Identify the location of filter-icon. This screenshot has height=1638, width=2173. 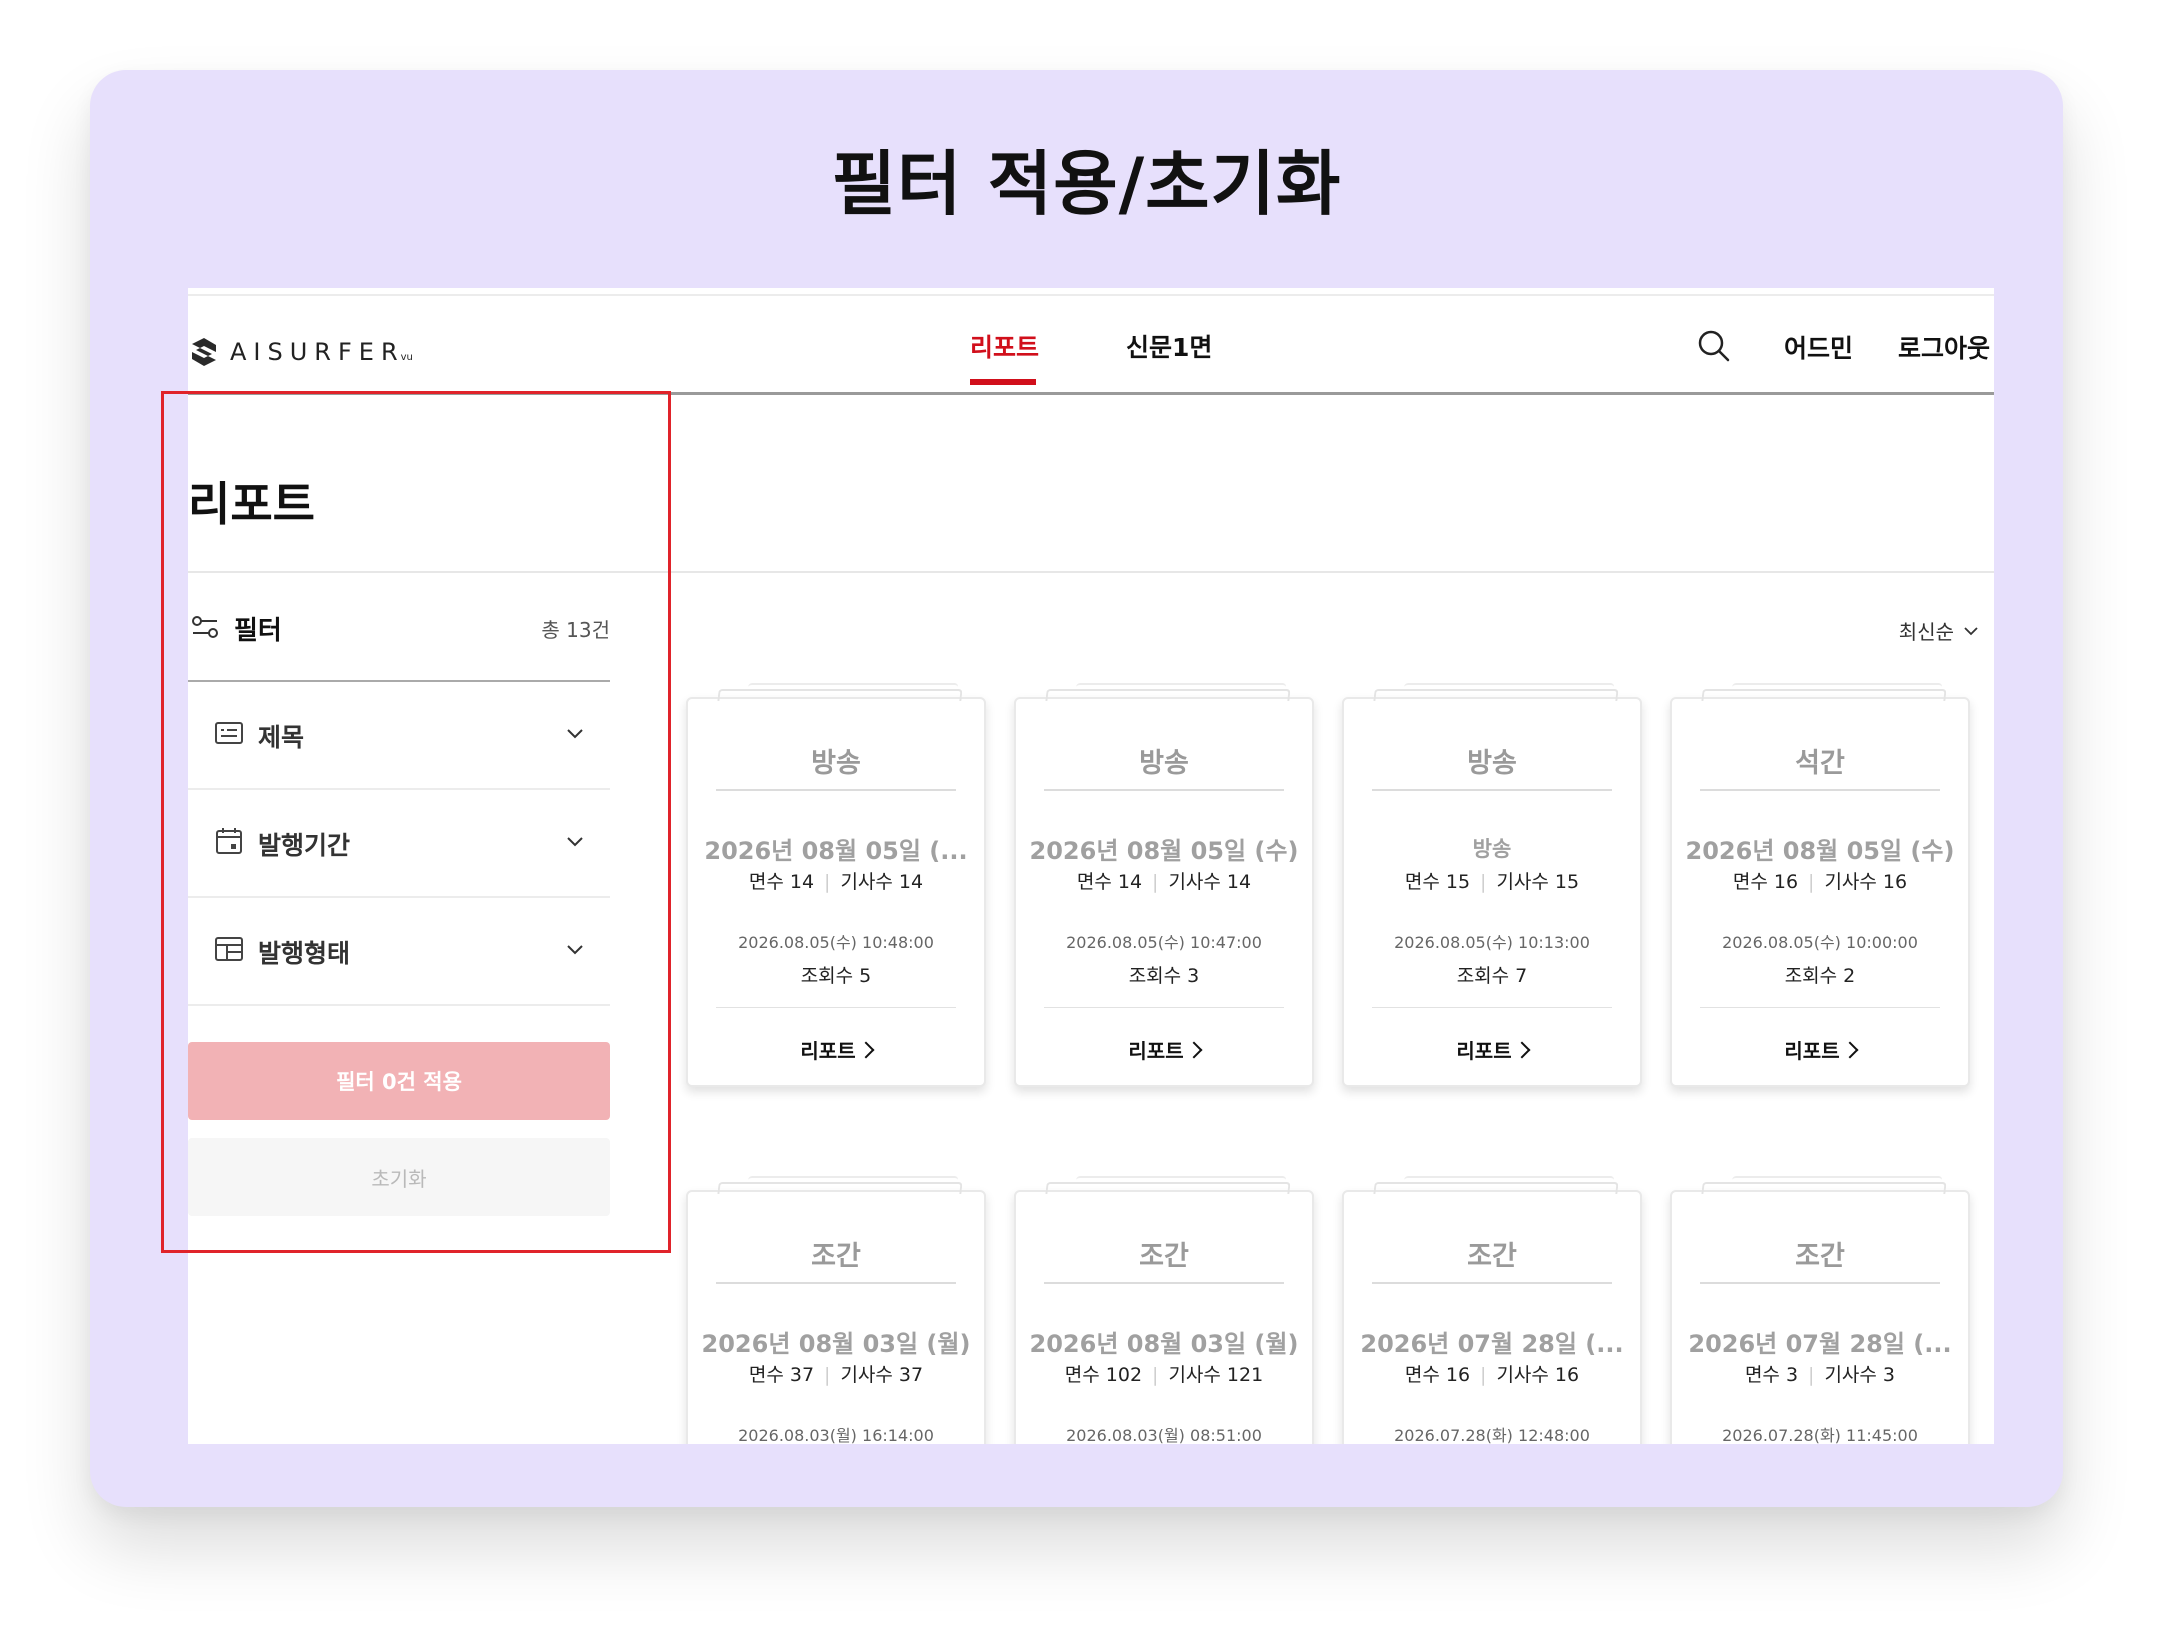
(205, 627).